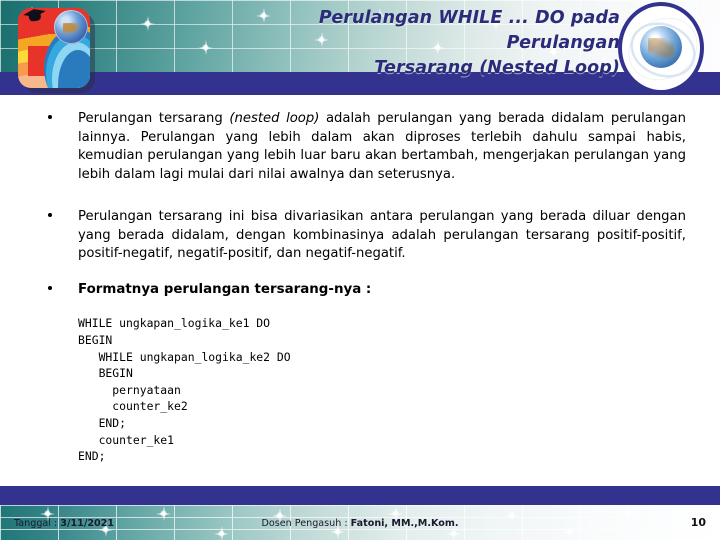  Describe the element at coordinates (469, 30) in the screenshot. I see `page-title-line-1: Perulangan WHILE ... DO pada Perulangan` at that location.